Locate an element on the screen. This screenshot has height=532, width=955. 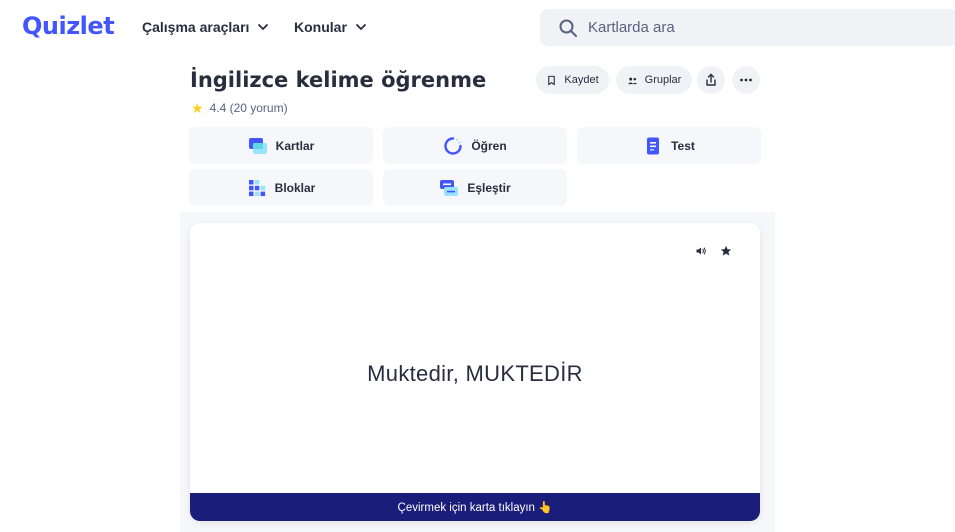
set-title: İngilizce kelime öğrenme is located at coordinates (338, 80).